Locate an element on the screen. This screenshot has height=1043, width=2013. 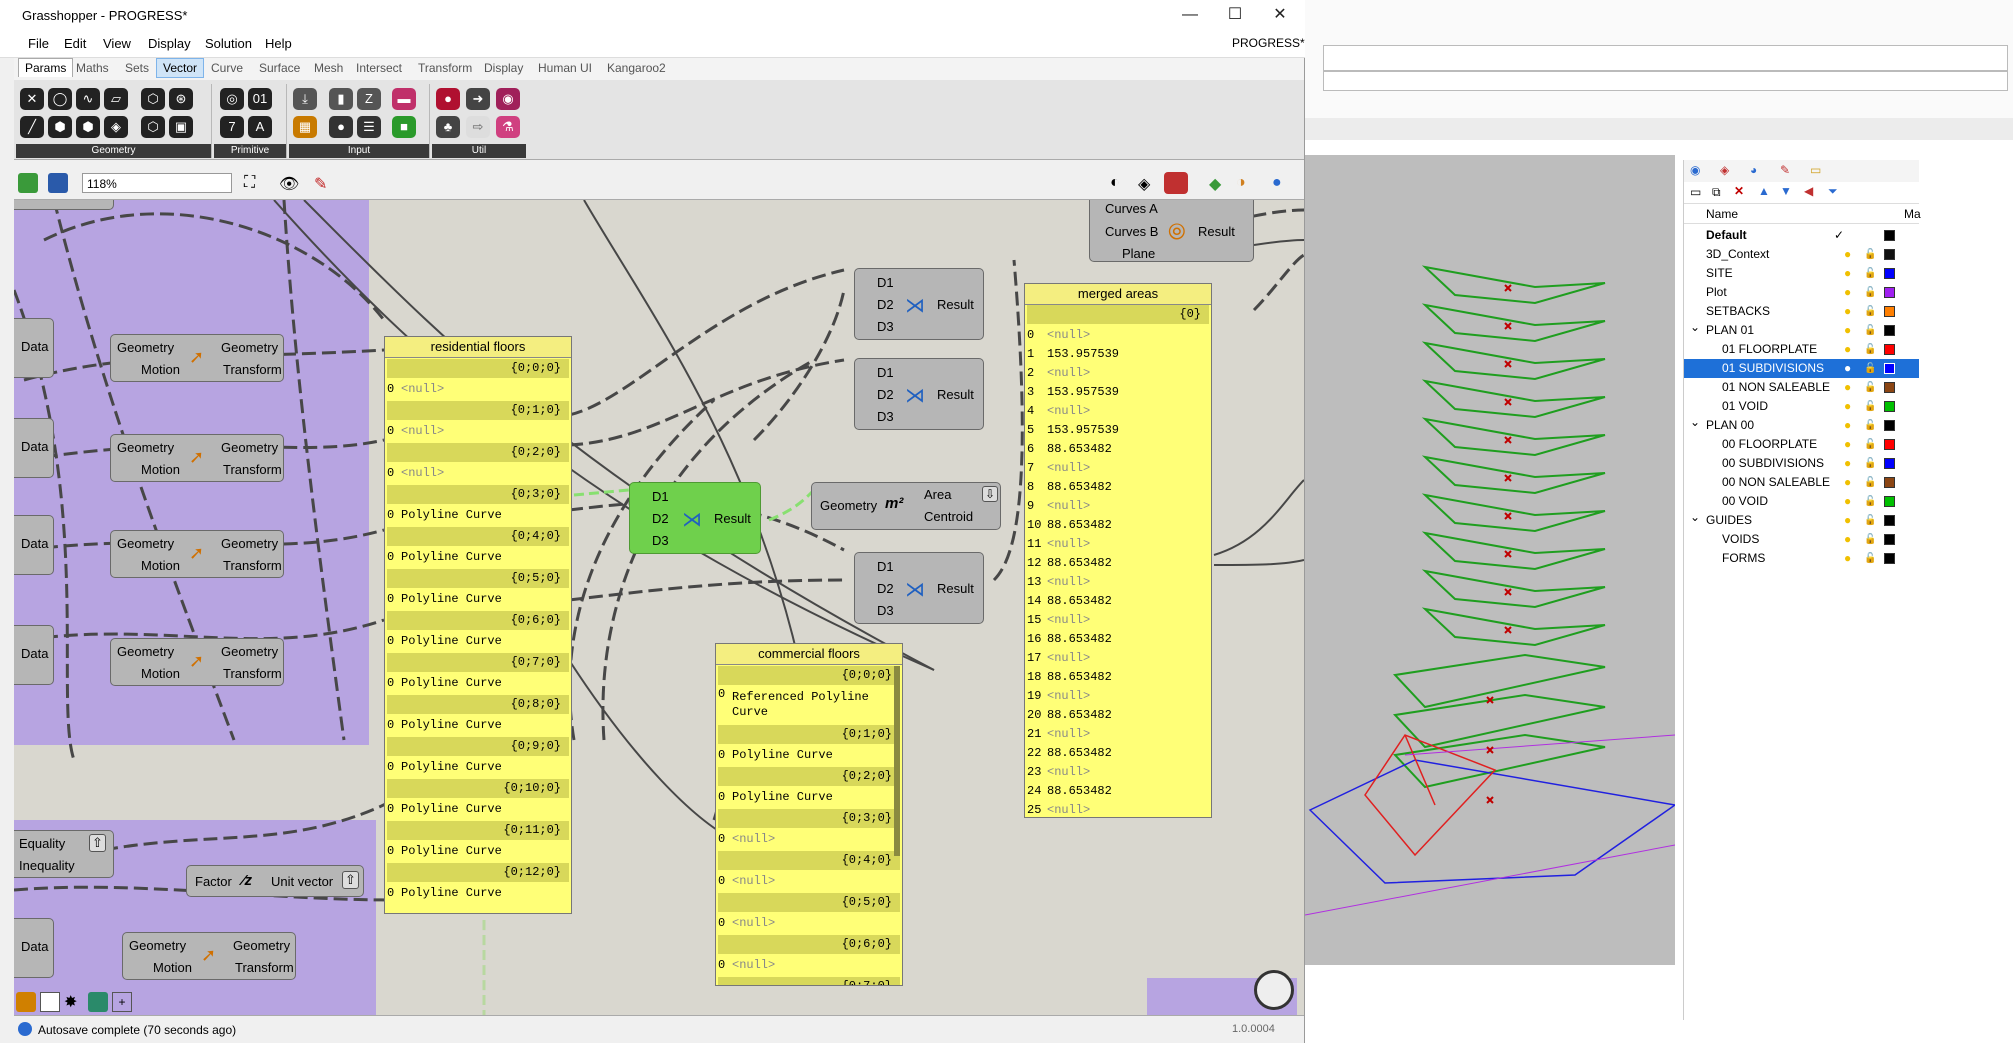
plane-param-icon: ⬢ is located at coordinates (60, 127).